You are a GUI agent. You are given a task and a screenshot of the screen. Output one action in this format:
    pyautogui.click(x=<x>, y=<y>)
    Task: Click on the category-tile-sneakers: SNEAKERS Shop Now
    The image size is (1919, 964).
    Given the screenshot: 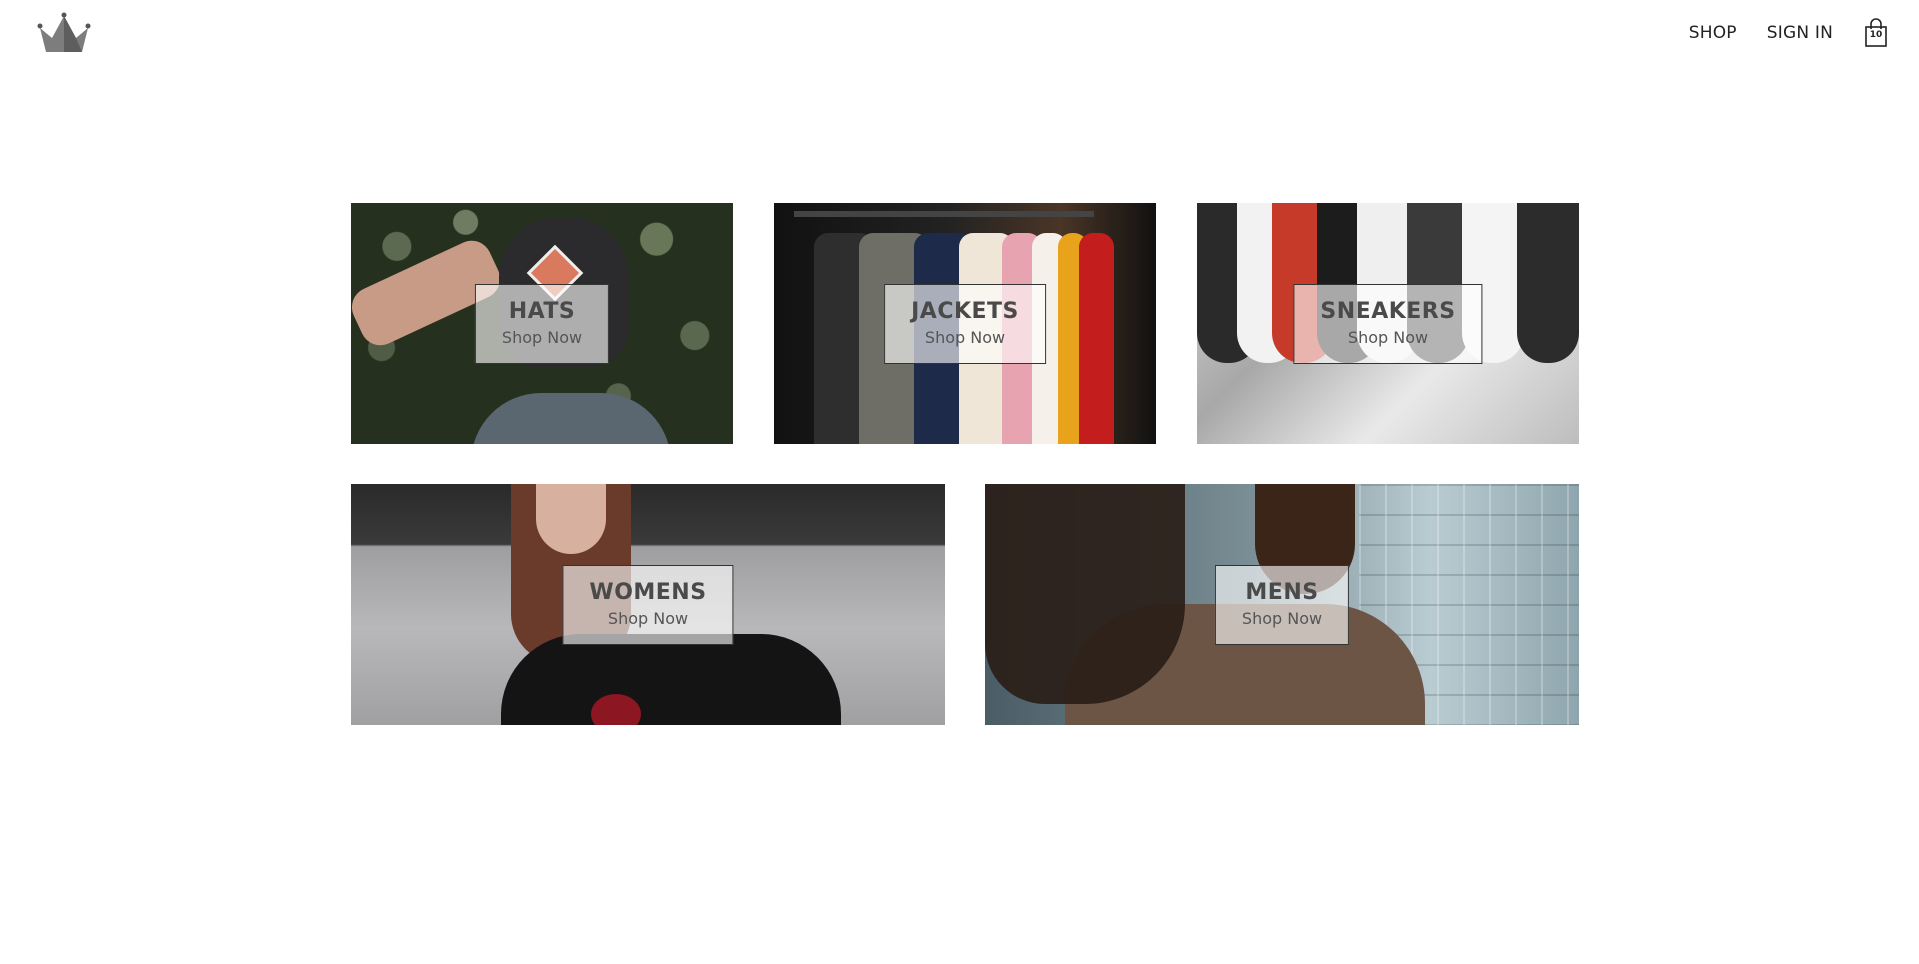 What is the action you would take?
    pyautogui.click(x=1388, y=323)
    